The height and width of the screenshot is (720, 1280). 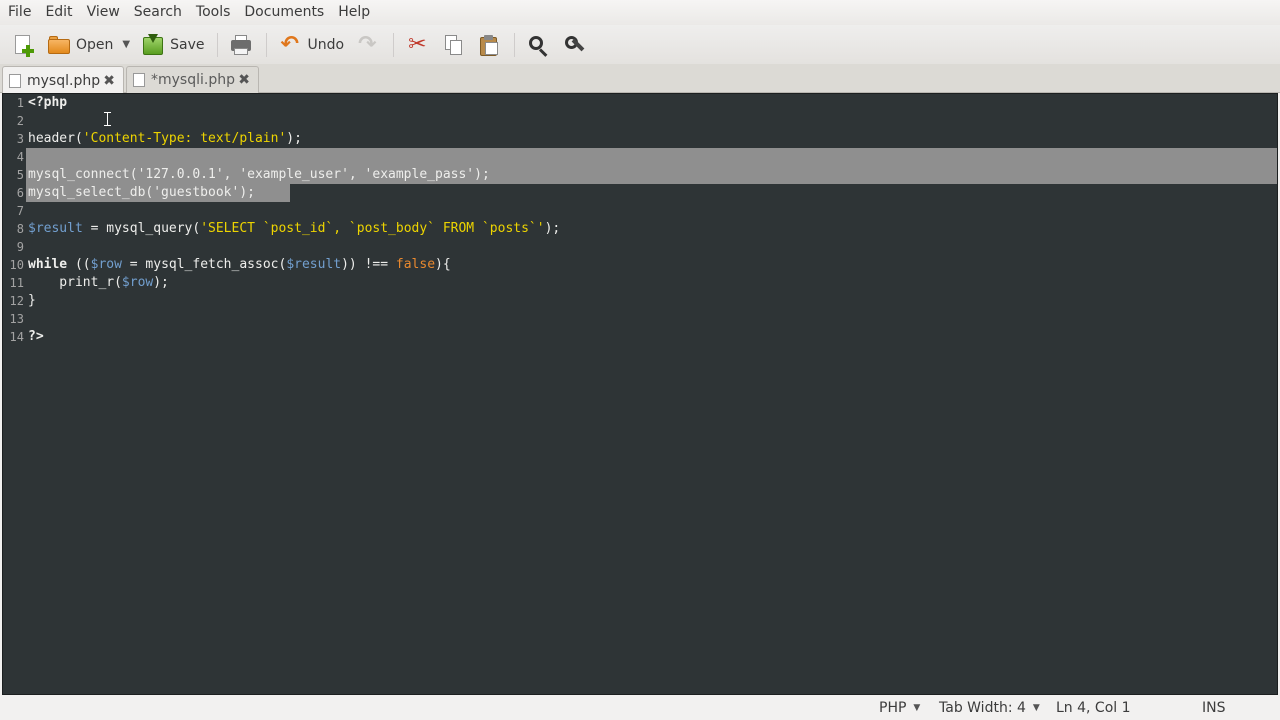 What do you see at coordinates (16, 265) in the screenshot?
I see `line-number: 10` at bounding box center [16, 265].